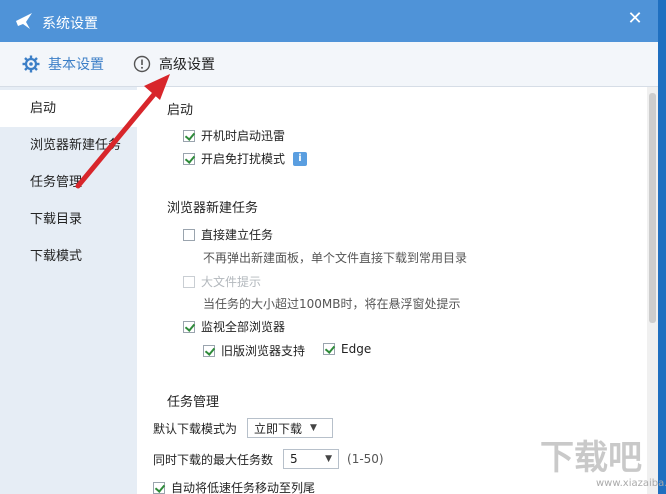 Image resolution: width=666 pixels, height=494 pixels. I want to click on watermark-logo: 下载吧, so click(591, 458).